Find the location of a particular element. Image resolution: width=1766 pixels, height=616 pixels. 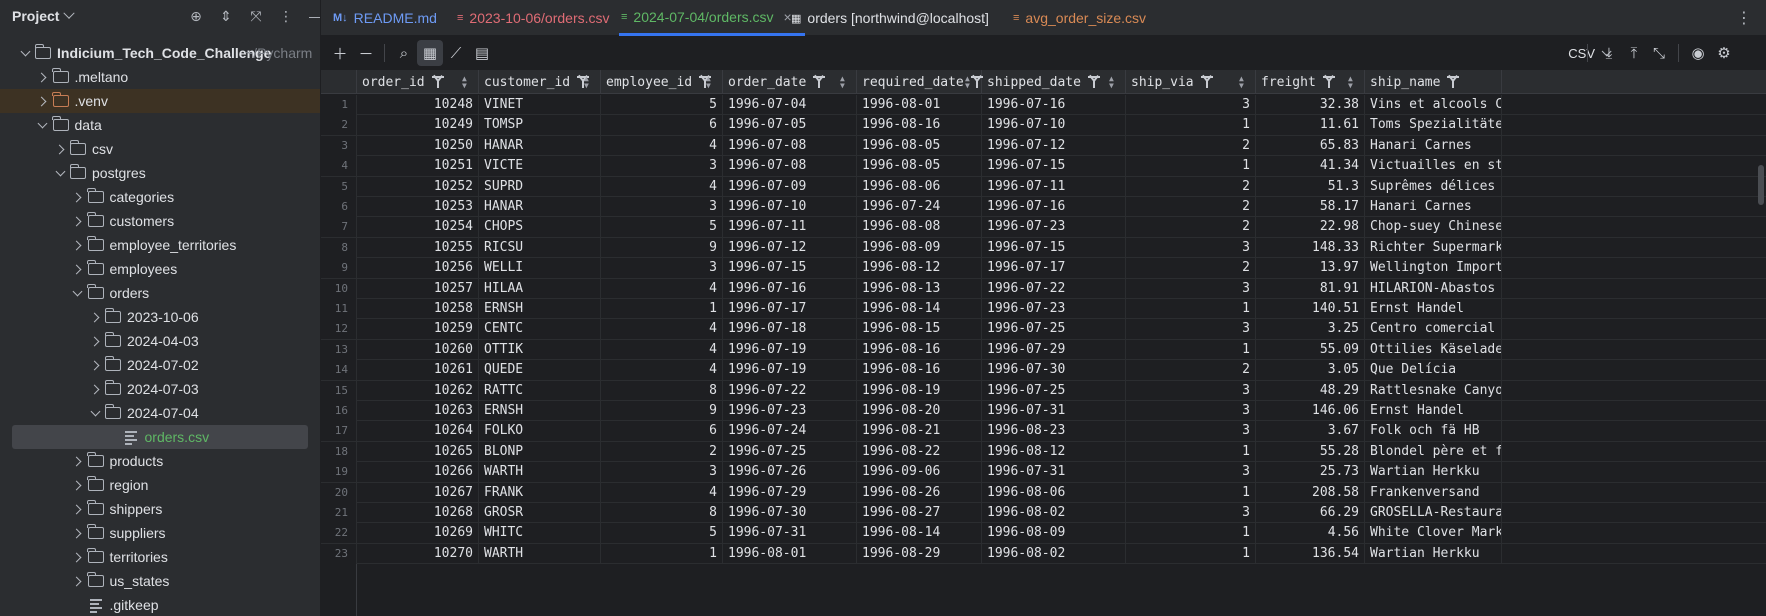

tree-folder-item: csv is located at coordinates (160, 149).